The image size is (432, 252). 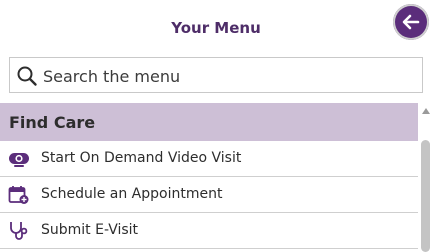 I want to click on menu-item-video-visit: Start On Demand Video Visit, so click(x=209, y=159).